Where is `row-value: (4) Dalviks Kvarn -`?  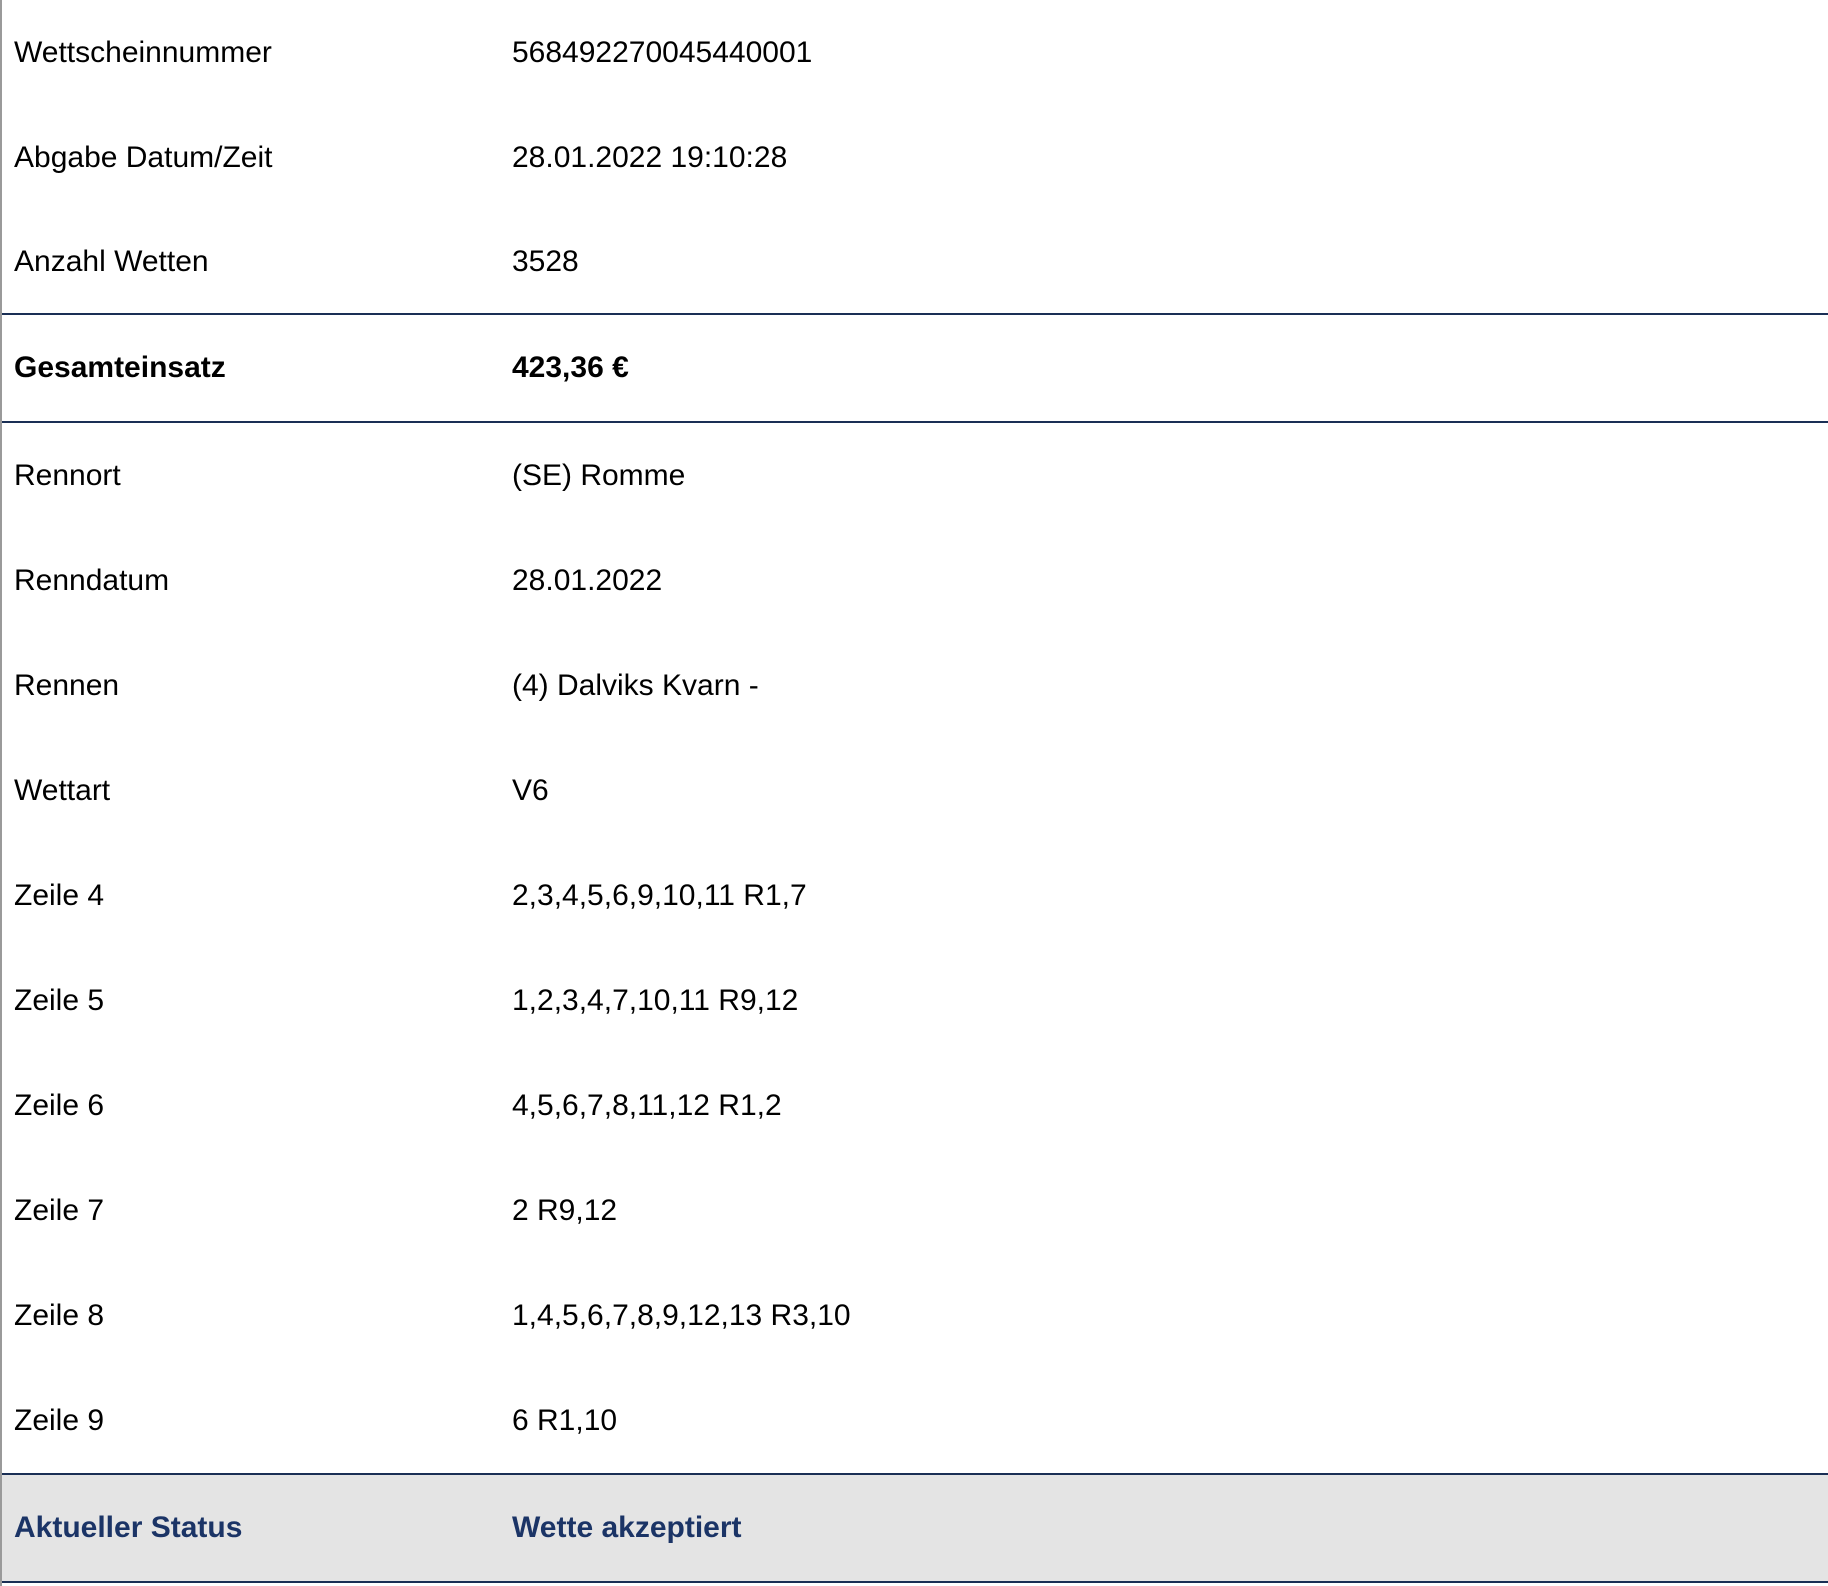
row-value: (4) Dalviks Kvarn - is located at coordinates (635, 685).